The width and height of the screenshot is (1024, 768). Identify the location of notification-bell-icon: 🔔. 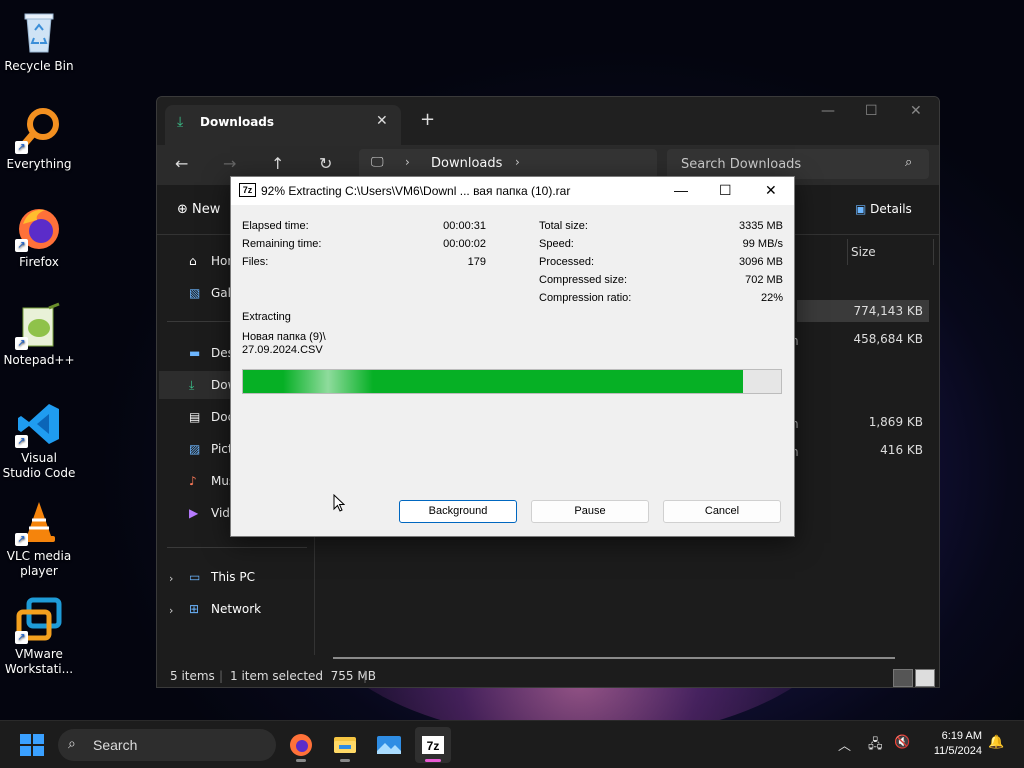
(996, 742).